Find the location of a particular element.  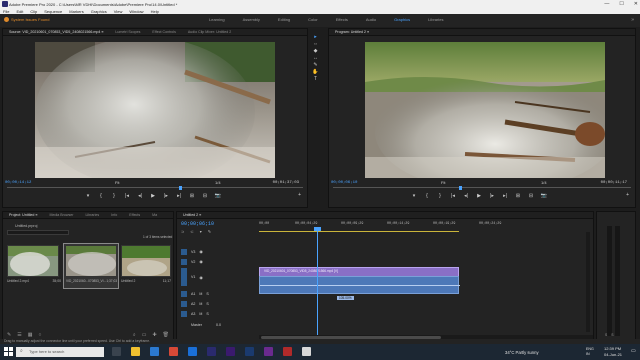

program-playhead is located at coordinates (460, 188).